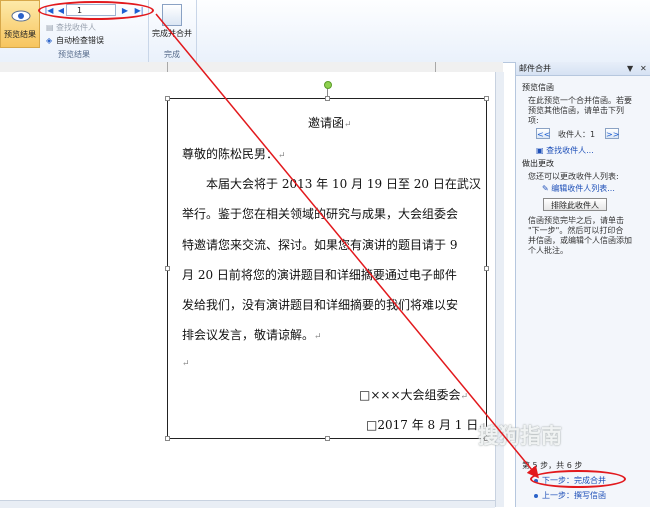  I want to click on highlight-ellipse-next-step, so click(578, 479).